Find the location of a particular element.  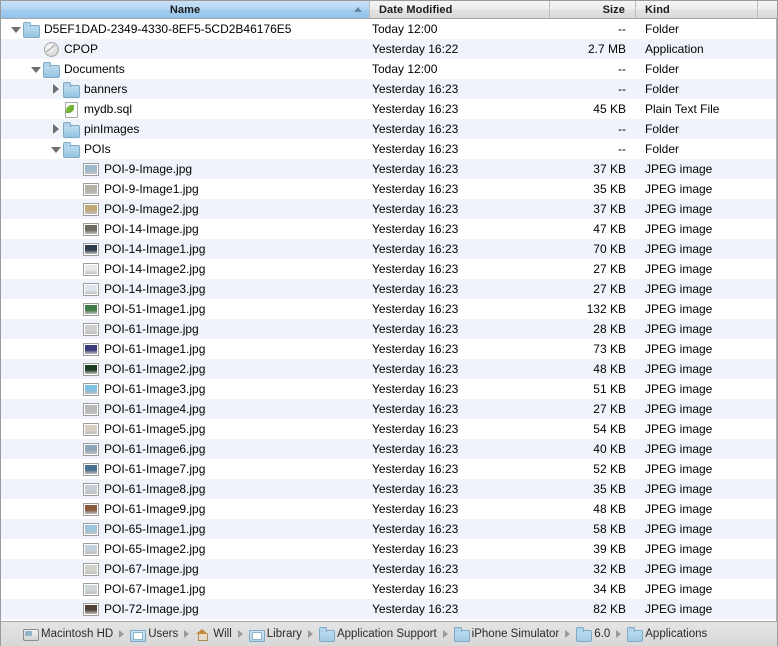

row-cell-size: 37 KB is located at coordinates (609, 169).